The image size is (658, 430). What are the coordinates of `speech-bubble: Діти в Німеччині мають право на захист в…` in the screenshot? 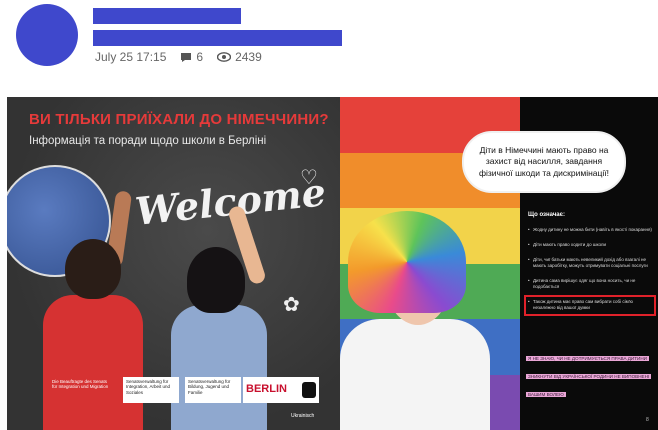 It's located at (544, 162).